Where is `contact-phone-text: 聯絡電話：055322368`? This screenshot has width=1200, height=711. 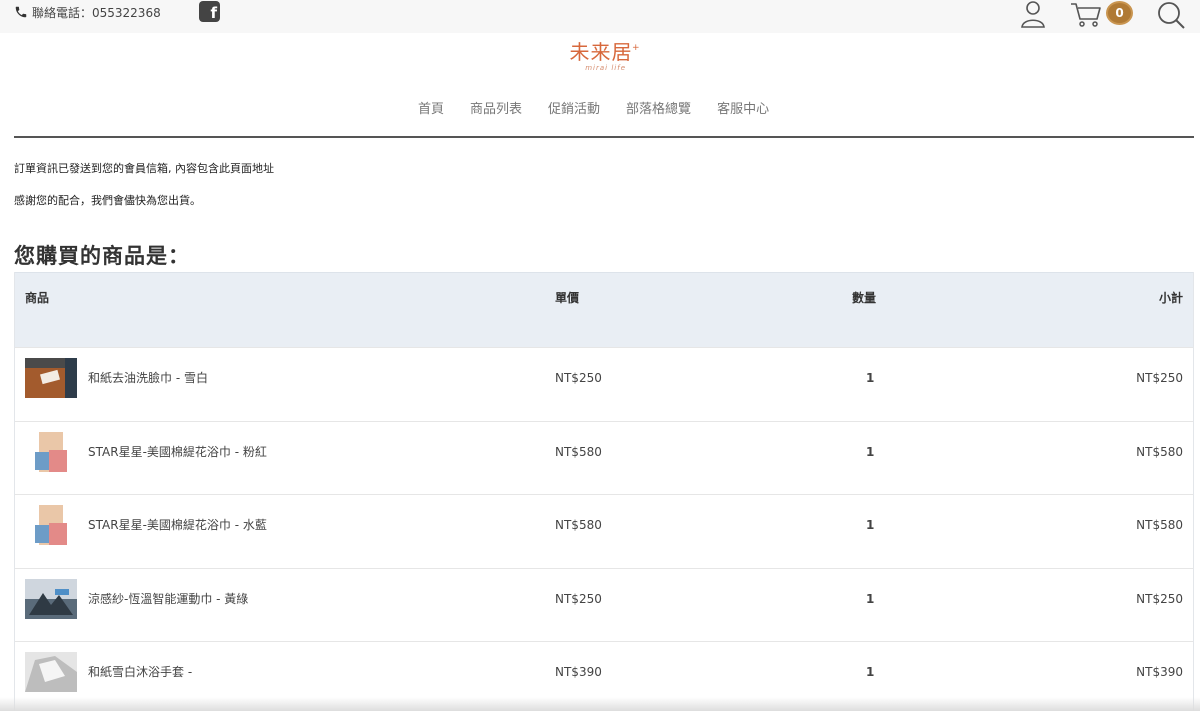
contact-phone-text: 聯絡電話：055322368 is located at coordinates (96, 12).